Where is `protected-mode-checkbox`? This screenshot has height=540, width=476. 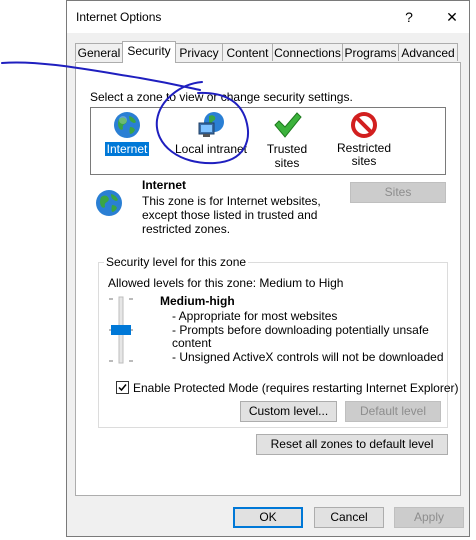 protected-mode-checkbox is located at coordinates (122, 387).